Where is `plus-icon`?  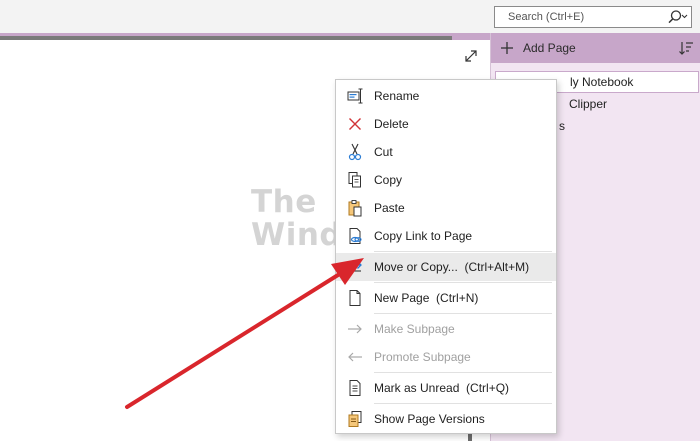 plus-icon is located at coordinates (504, 48).